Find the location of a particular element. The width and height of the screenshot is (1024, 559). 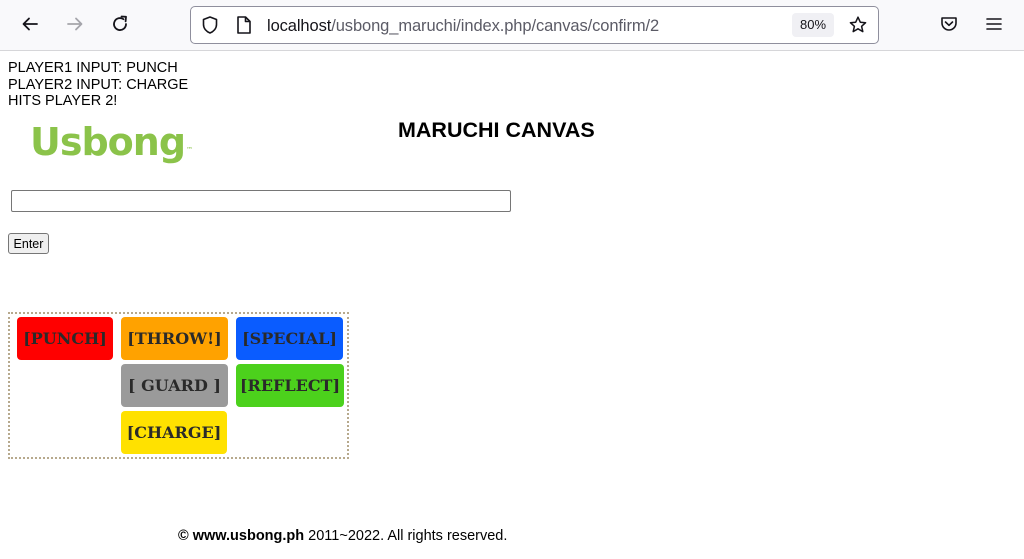

punch-button: [PUNCH] is located at coordinates (65, 338).